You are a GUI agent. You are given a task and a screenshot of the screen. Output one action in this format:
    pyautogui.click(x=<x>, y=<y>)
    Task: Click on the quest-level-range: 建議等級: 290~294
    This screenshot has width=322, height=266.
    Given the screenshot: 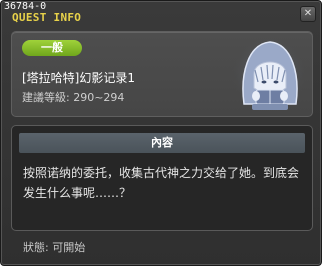 What is the action you would take?
    pyautogui.click(x=73, y=97)
    